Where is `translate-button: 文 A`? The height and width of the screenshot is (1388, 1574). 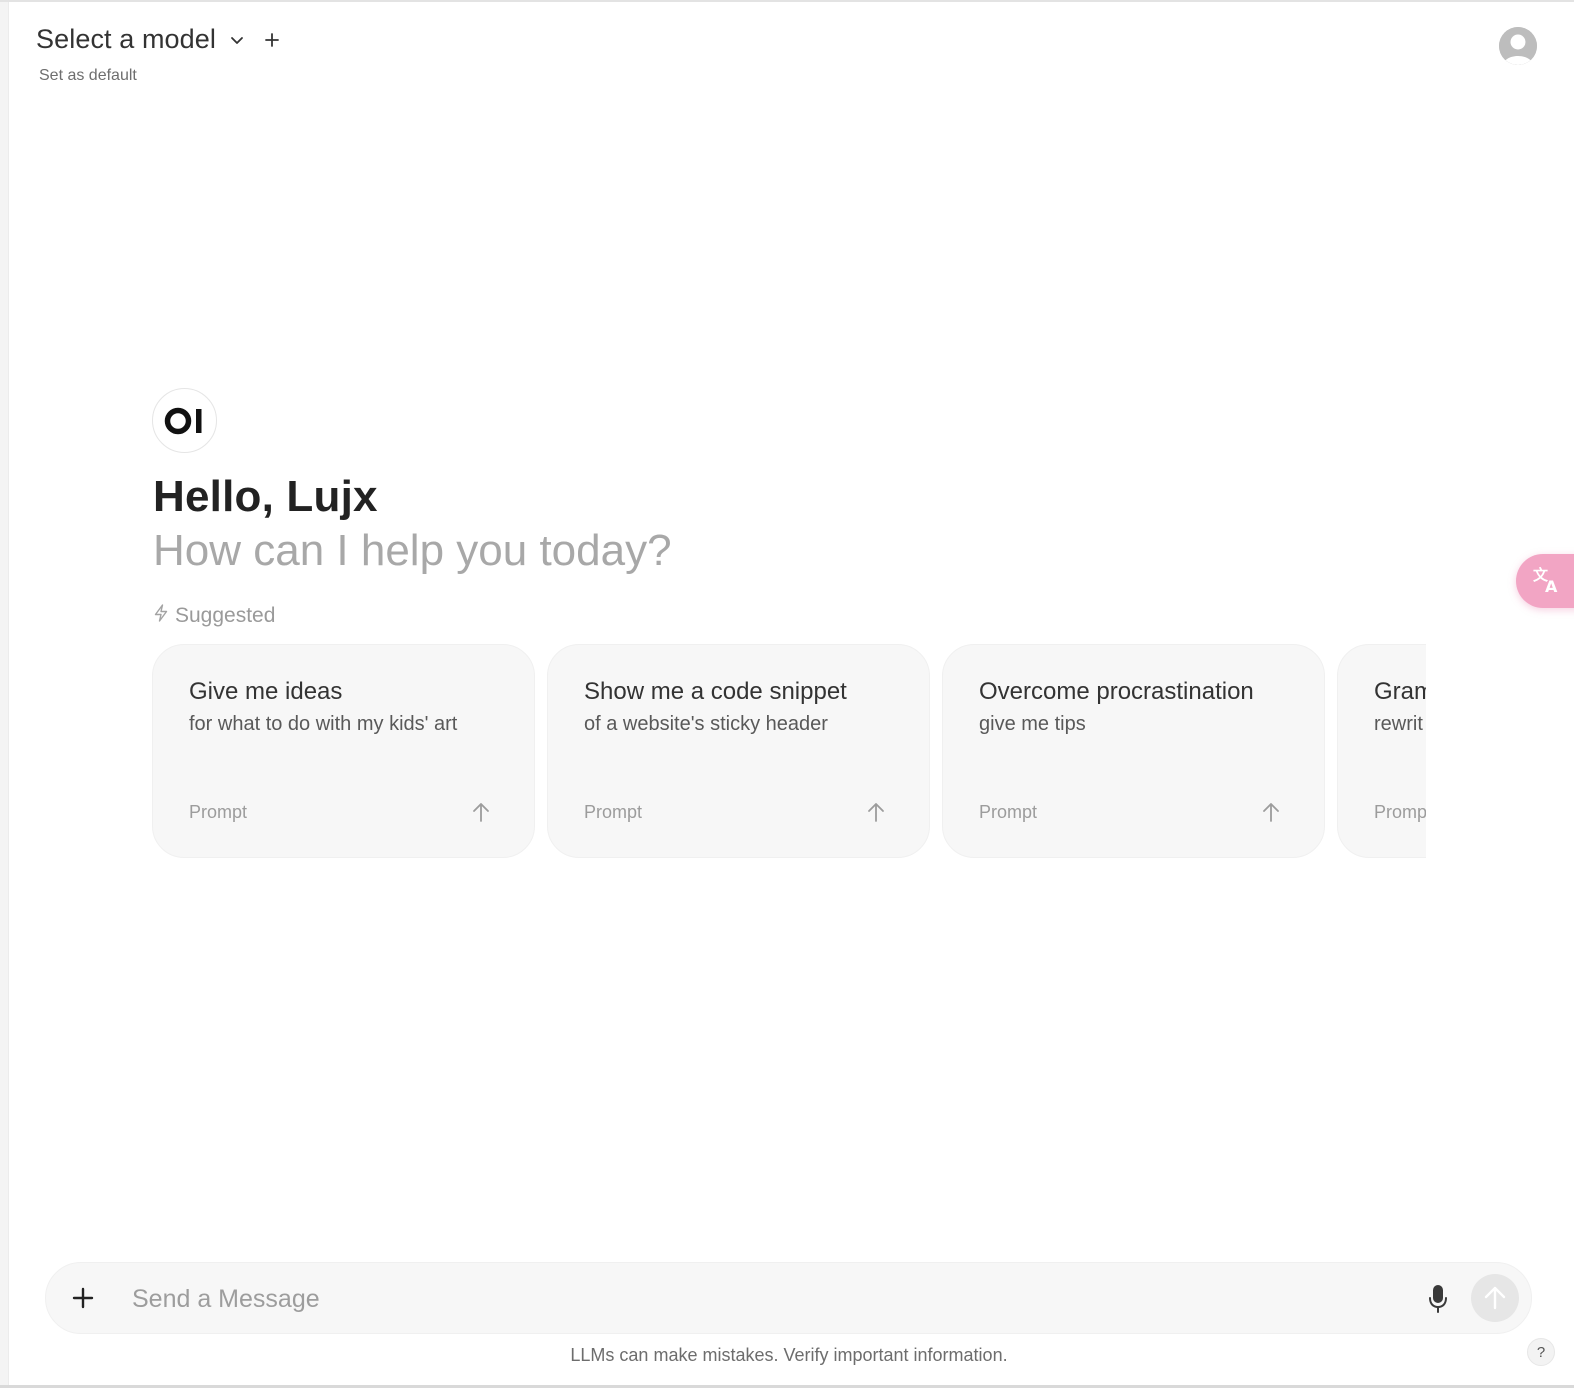
translate-button: 文 A is located at coordinates (1545, 581).